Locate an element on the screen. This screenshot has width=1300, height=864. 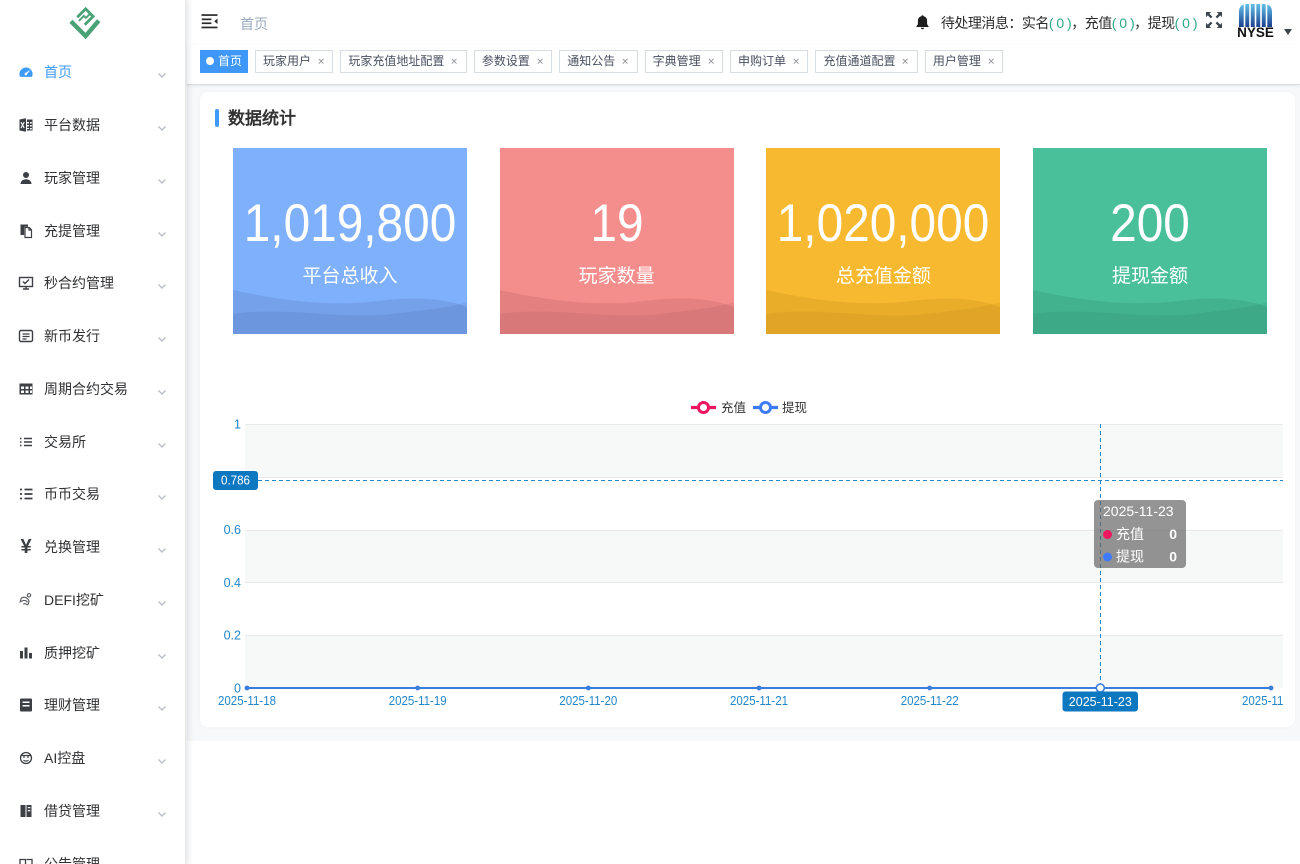
svg-text: 2025-11-19 is located at coordinates (418, 701).